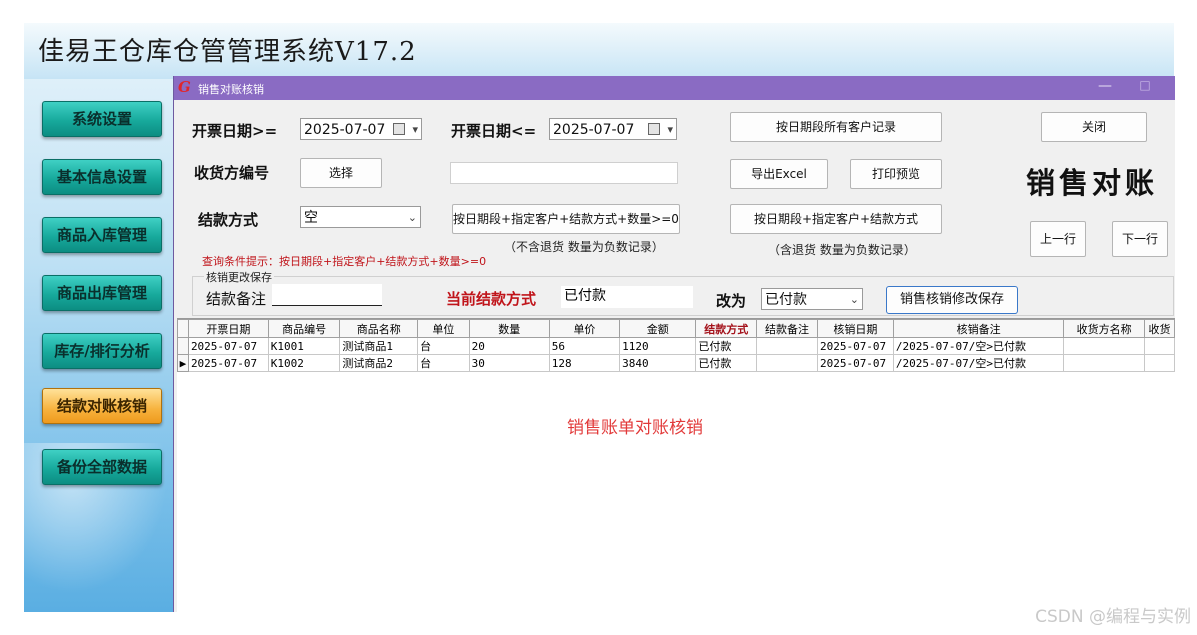 This screenshot has height=635, width=1197. What do you see at coordinates (836, 127) in the screenshot?
I see `all-customers-button: 按日期段所有客户记录` at bounding box center [836, 127].